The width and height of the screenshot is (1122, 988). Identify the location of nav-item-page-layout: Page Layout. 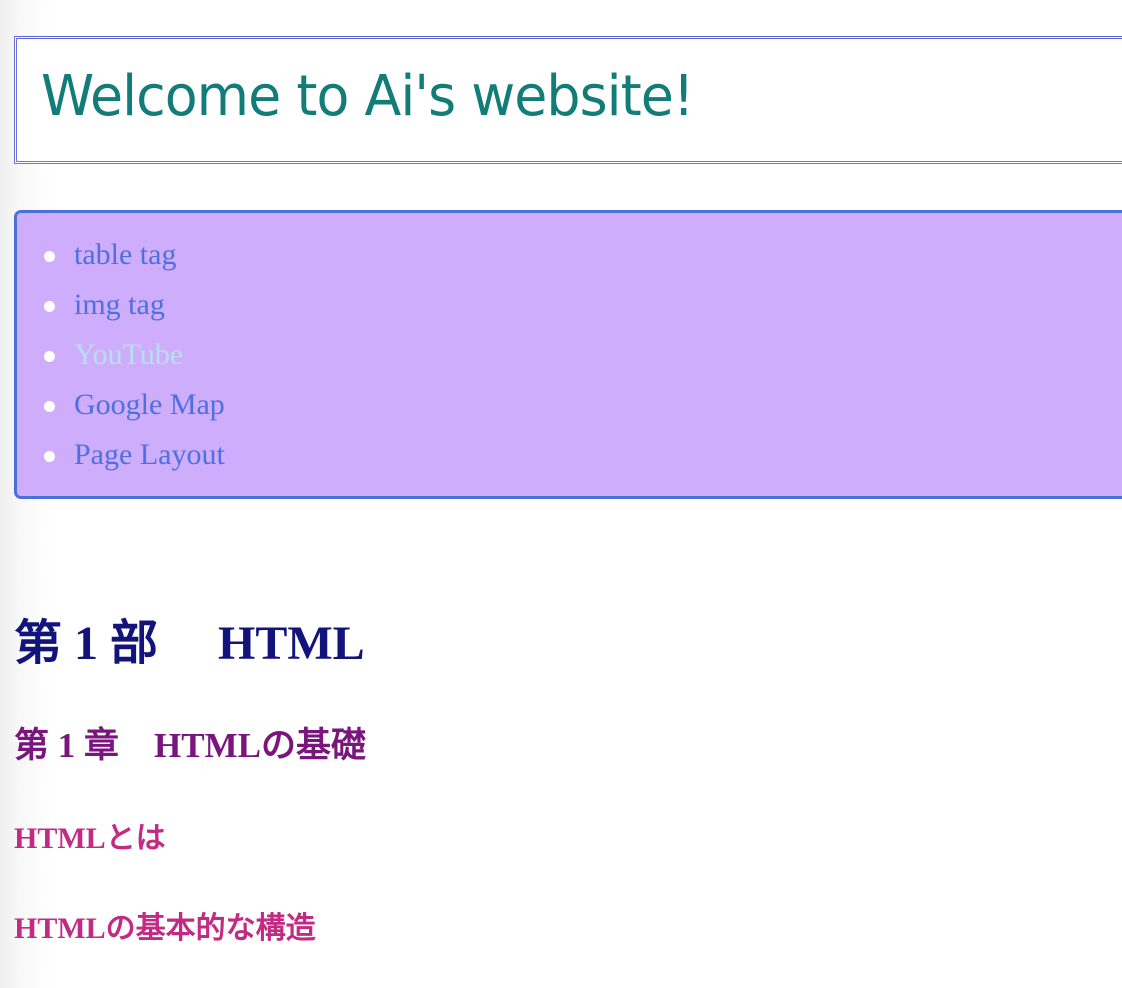
(217, 456).